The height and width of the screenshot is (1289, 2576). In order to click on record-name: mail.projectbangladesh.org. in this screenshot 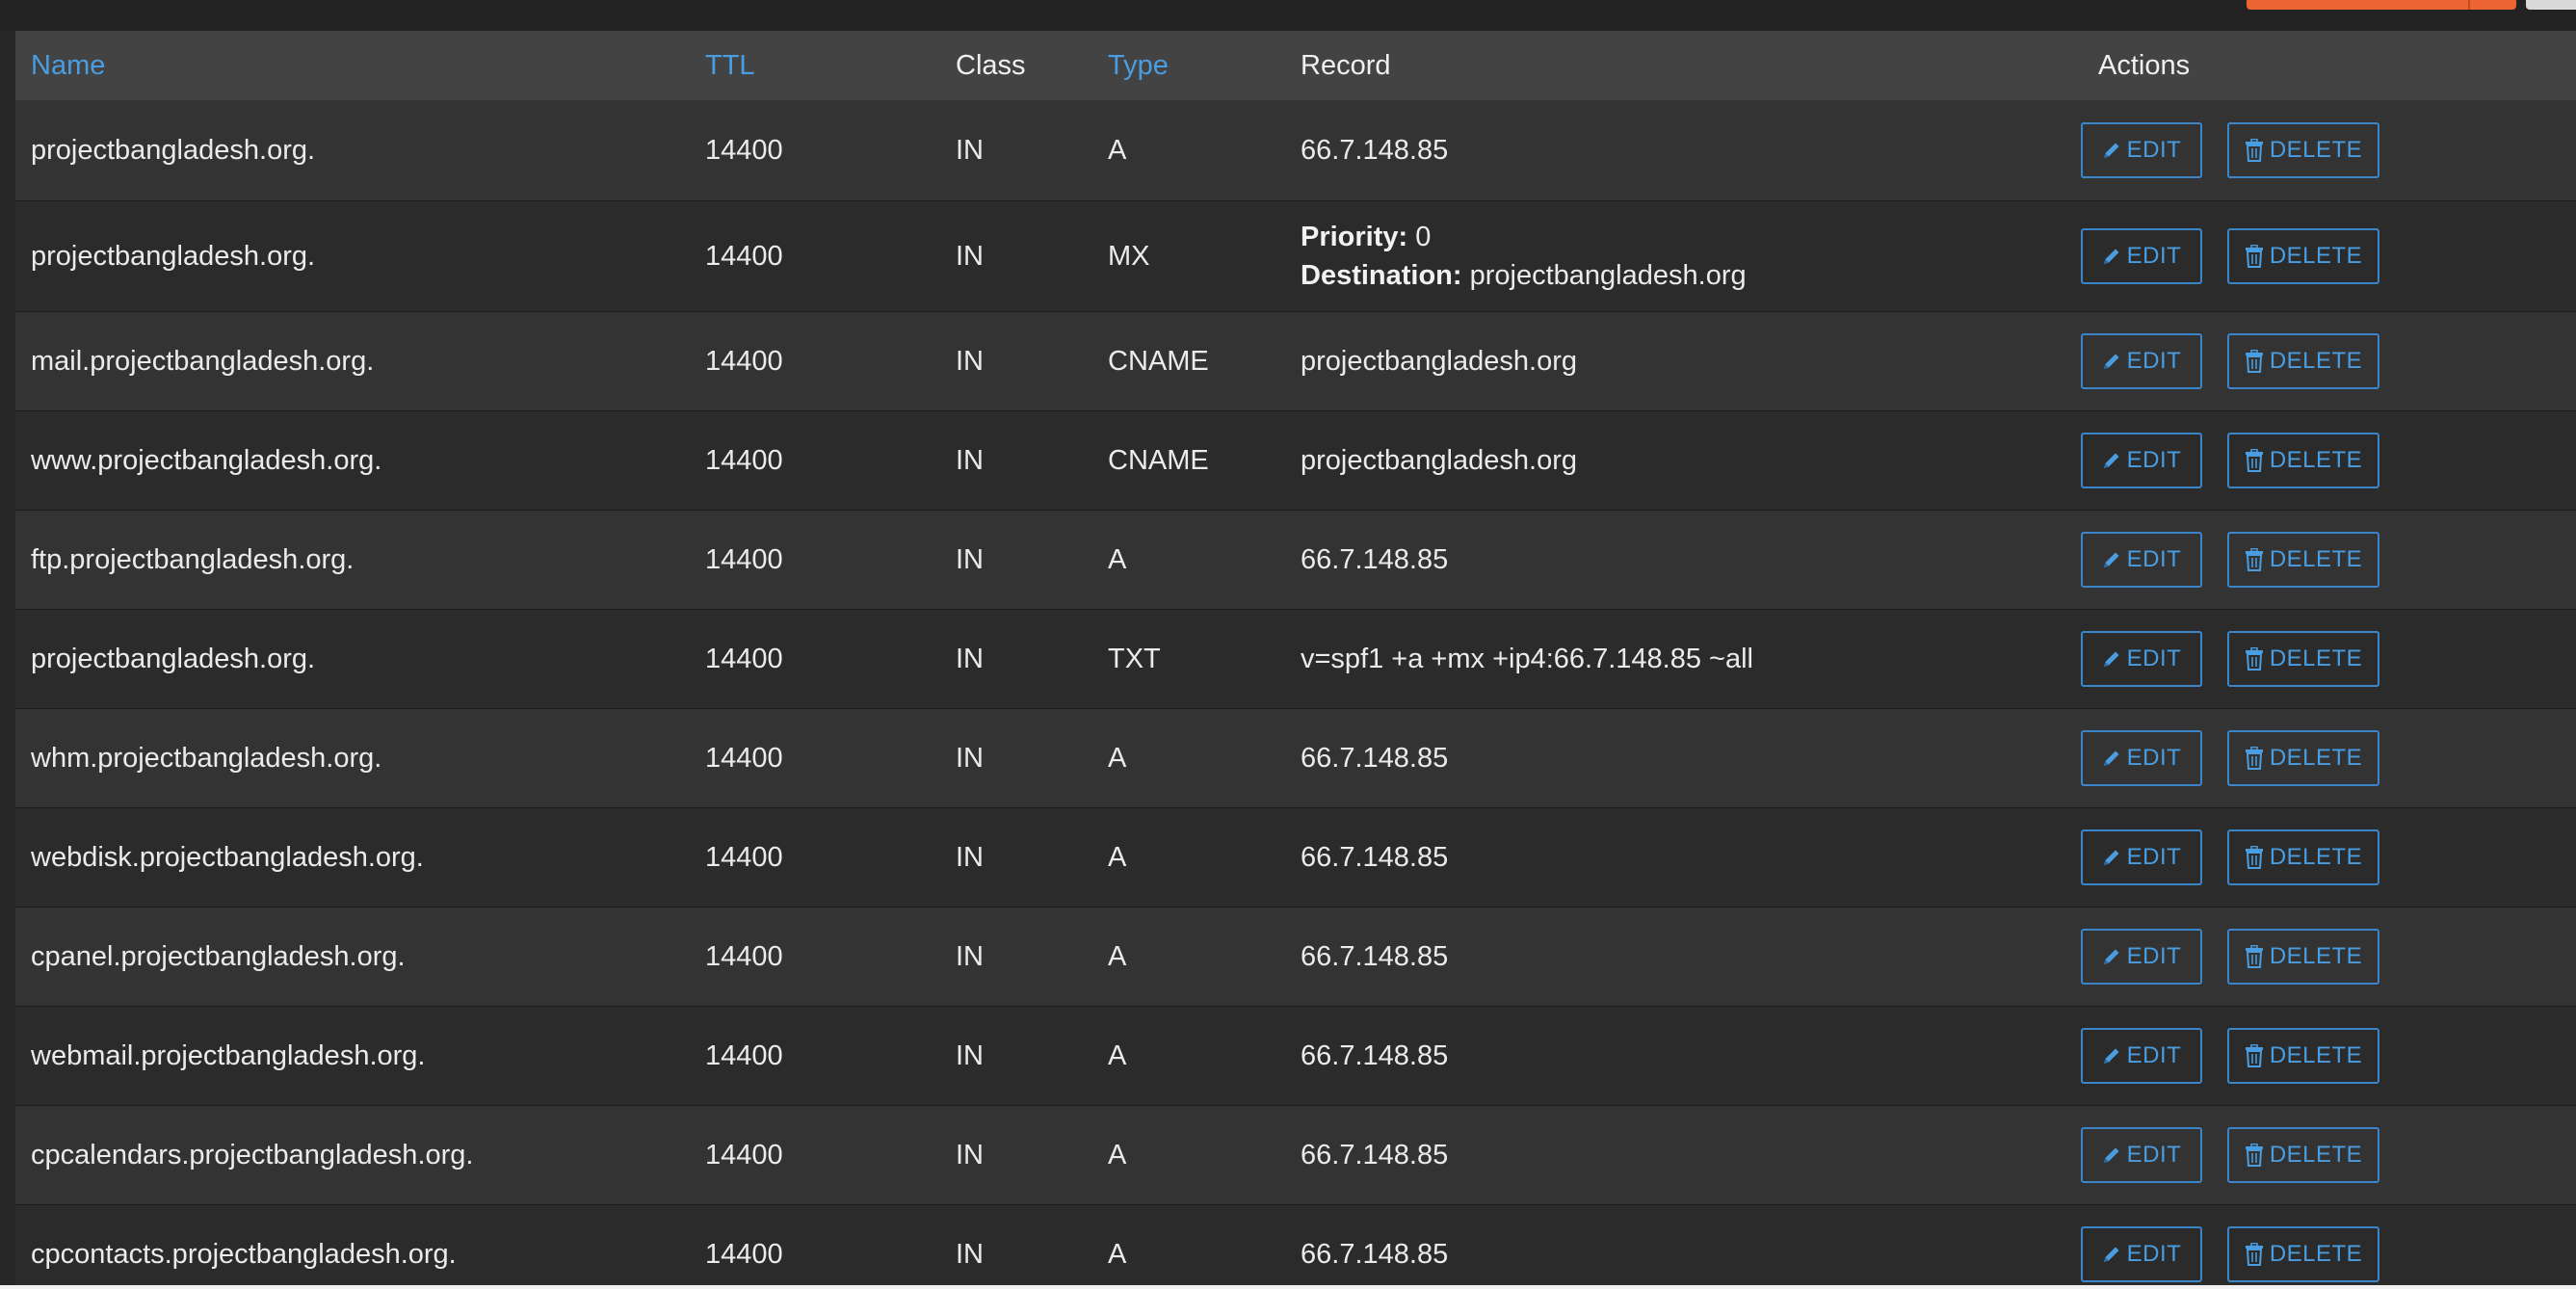, I will do `click(203, 361)`.